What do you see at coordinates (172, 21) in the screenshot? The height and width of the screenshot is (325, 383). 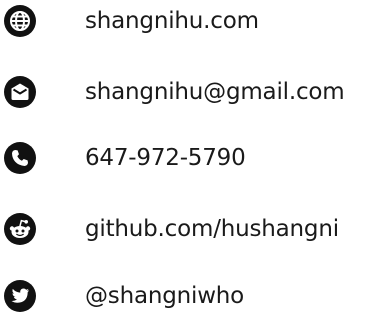 I see `website-text: shangnihu.com` at bounding box center [172, 21].